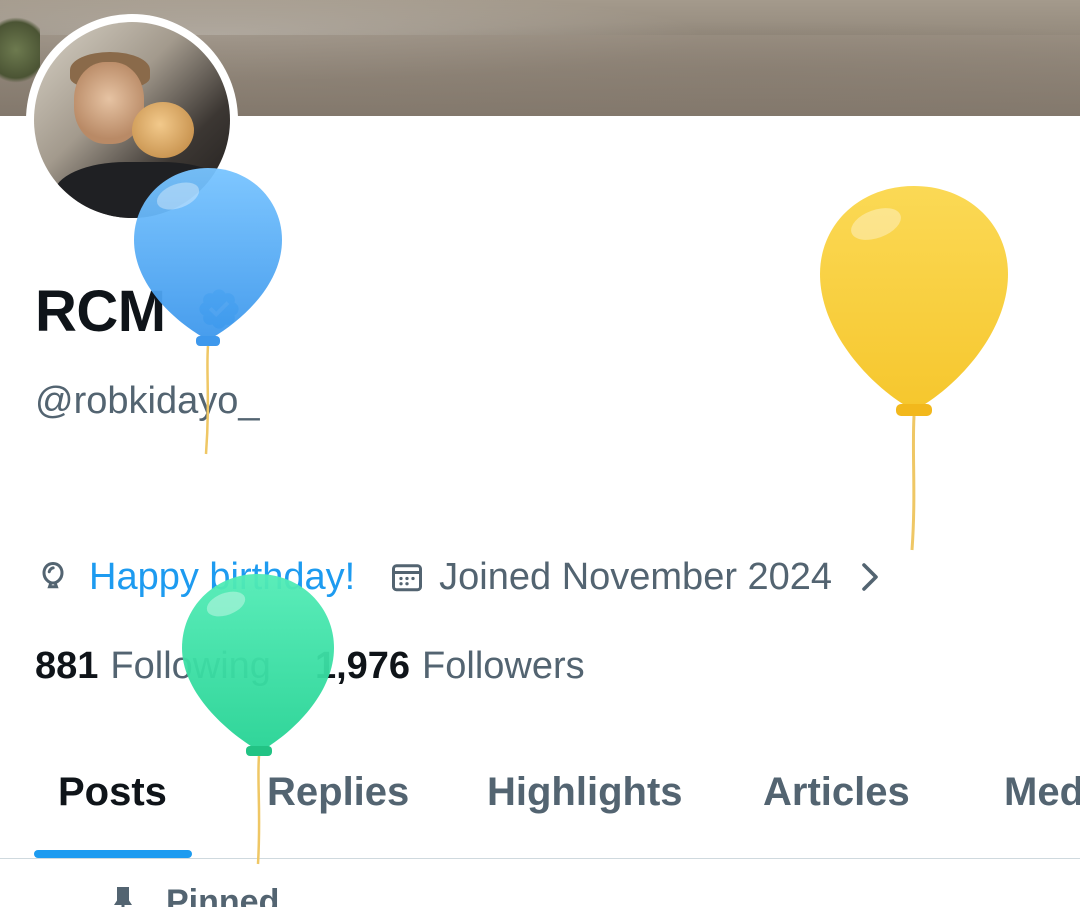  Describe the element at coordinates (407, 578) in the screenshot. I see `calendar-icon` at that location.